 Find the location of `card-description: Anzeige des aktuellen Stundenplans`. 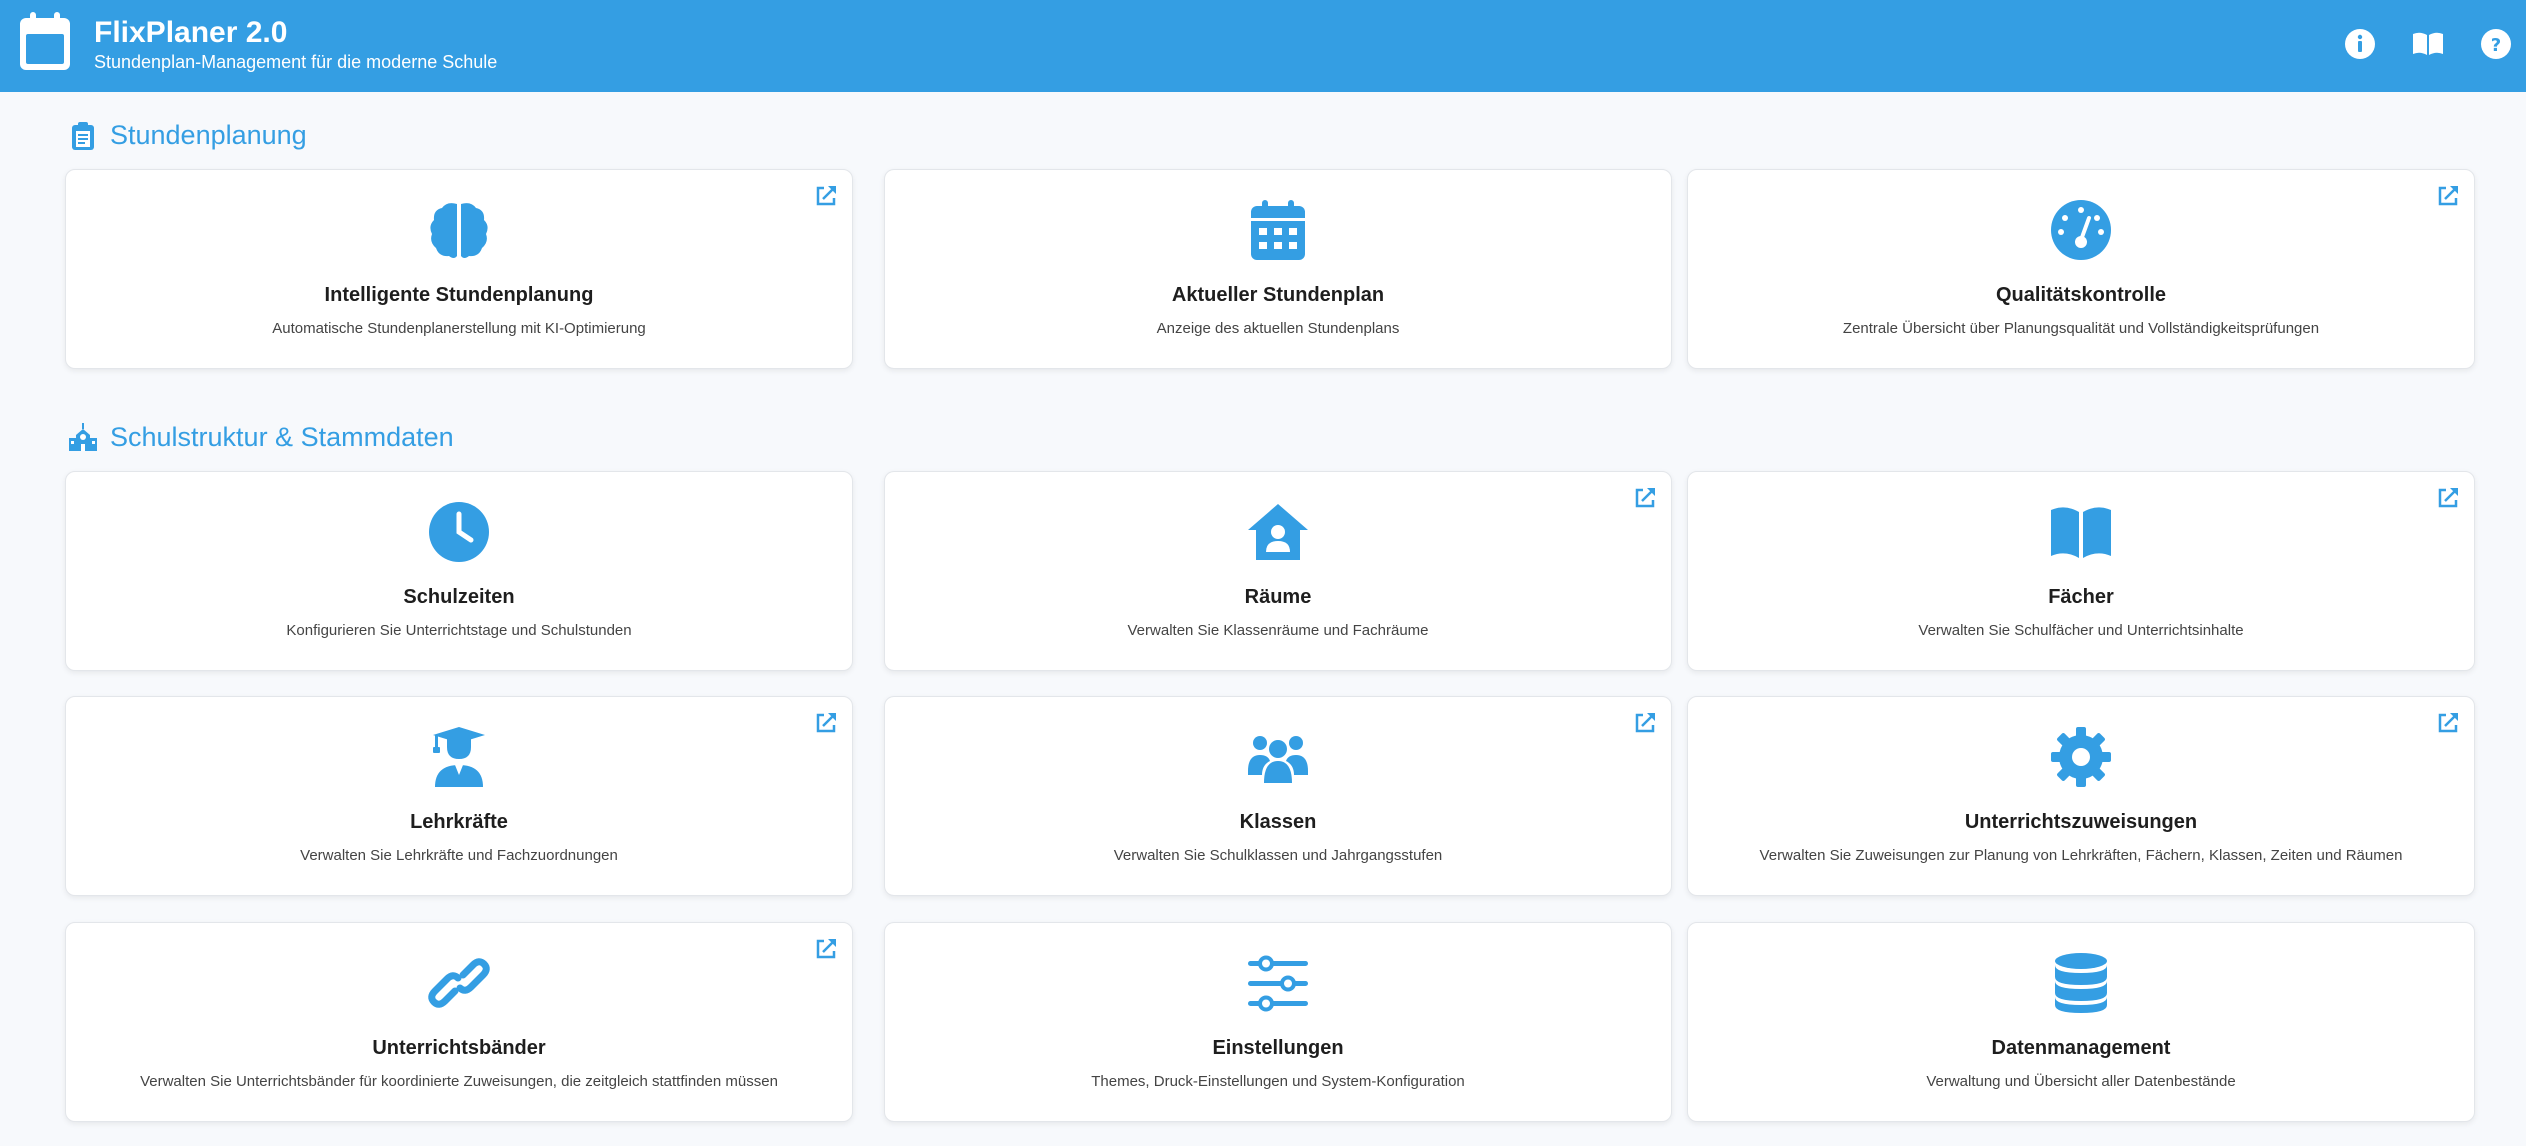

card-description: Anzeige des aktuellen Stundenplans is located at coordinates (1278, 328).